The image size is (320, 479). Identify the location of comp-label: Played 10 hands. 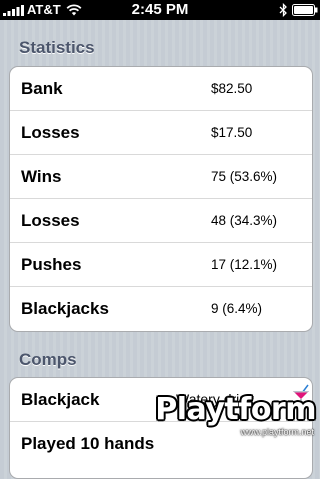
(88, 443).